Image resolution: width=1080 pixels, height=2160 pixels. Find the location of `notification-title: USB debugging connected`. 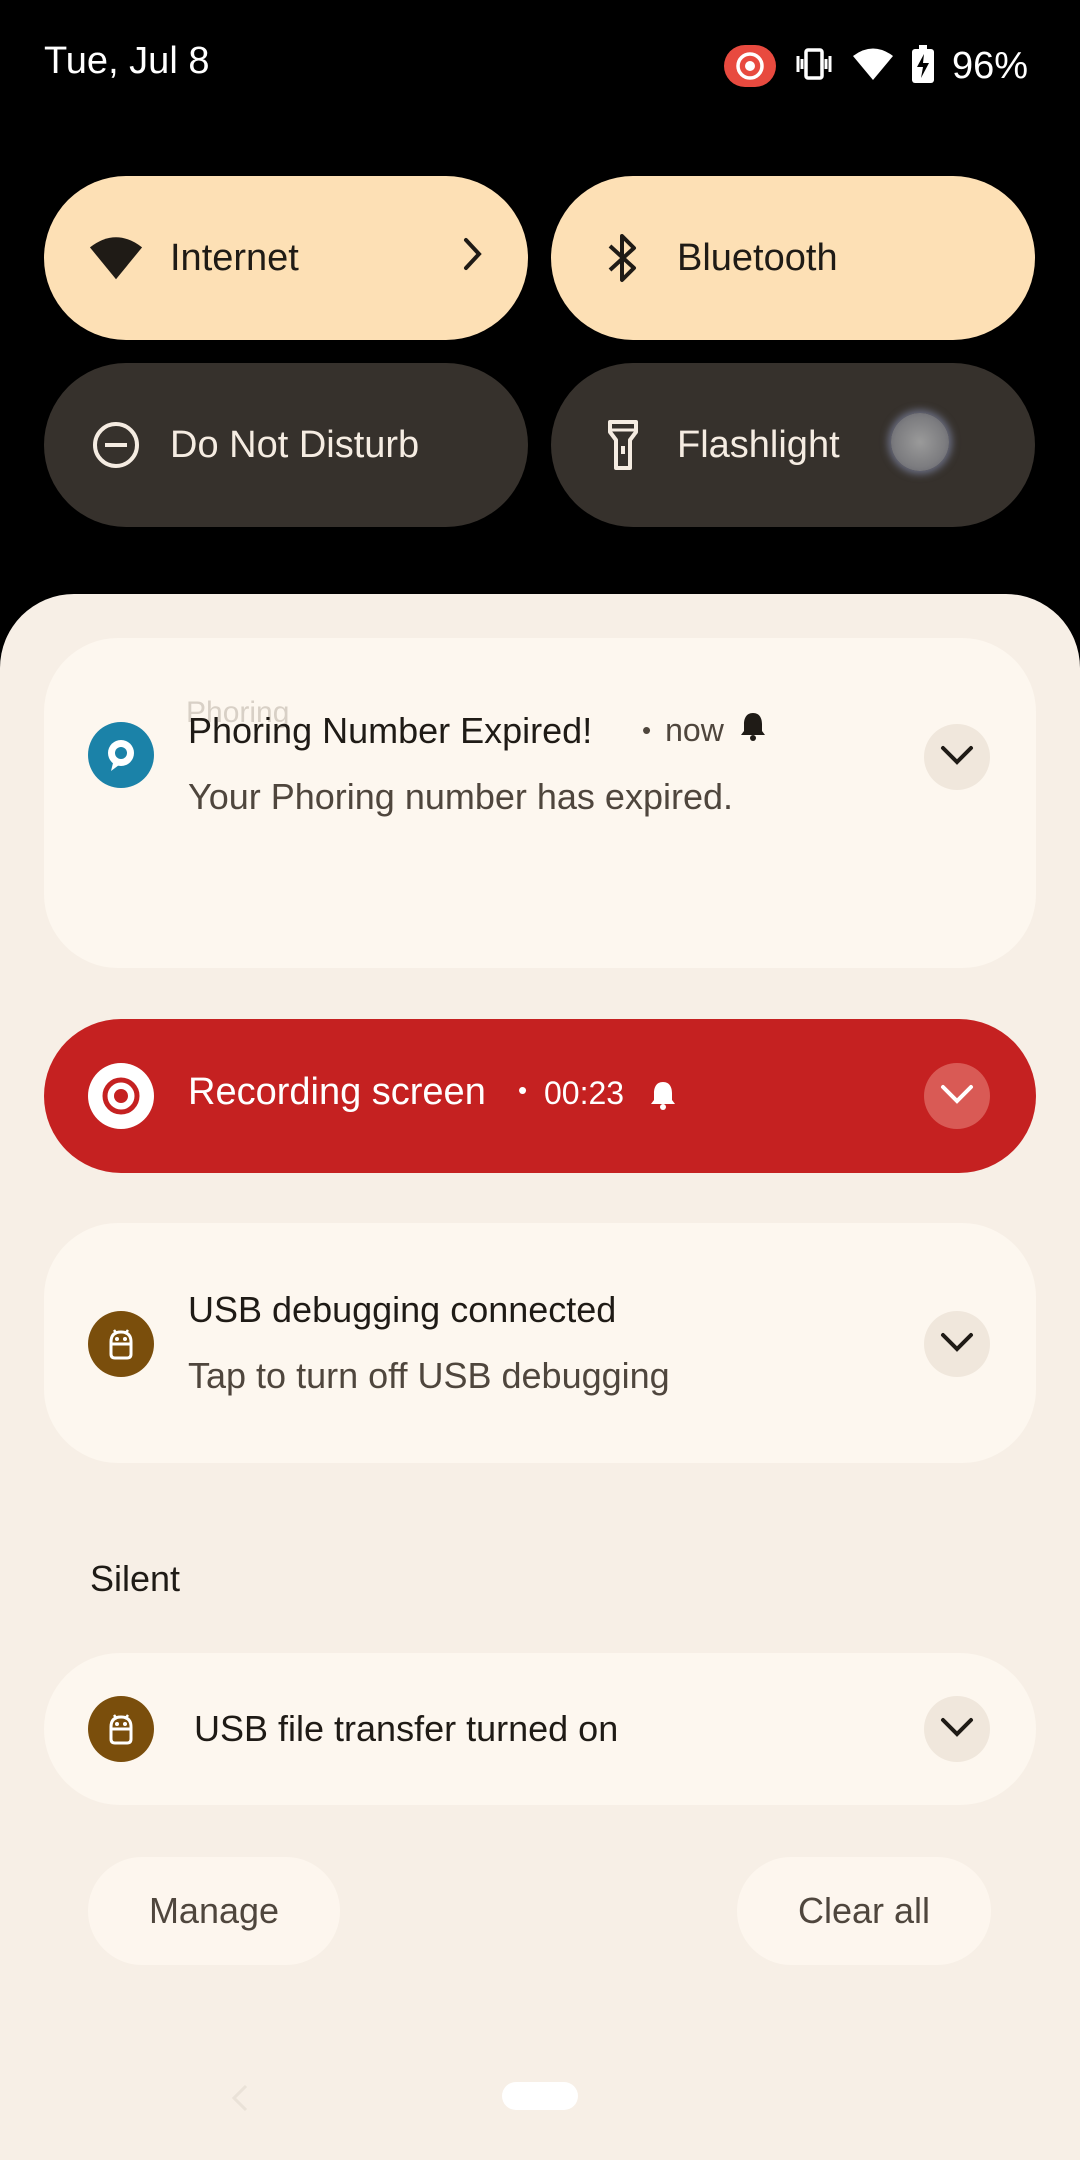

notification-title: USB debugging connected is located at coordinates (402, 1309).